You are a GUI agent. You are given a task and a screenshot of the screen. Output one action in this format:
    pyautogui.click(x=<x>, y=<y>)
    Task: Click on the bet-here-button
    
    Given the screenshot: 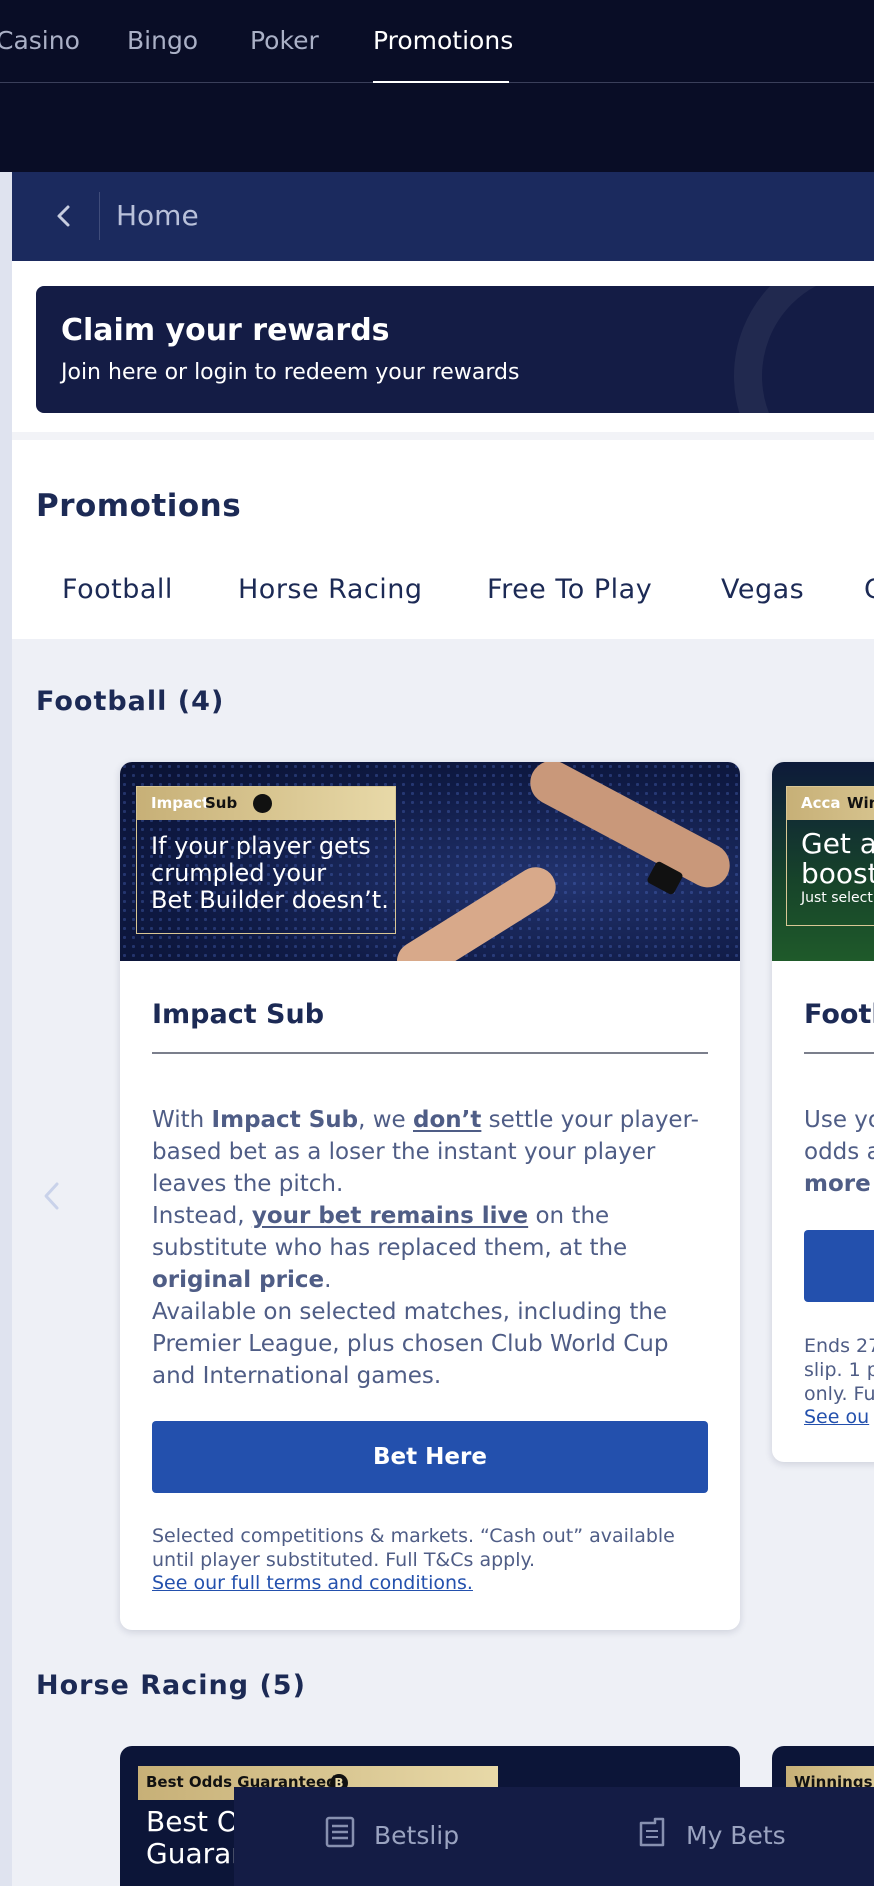 What is the action you would take?
    pyautogui.click(x=839, y=1266)
    